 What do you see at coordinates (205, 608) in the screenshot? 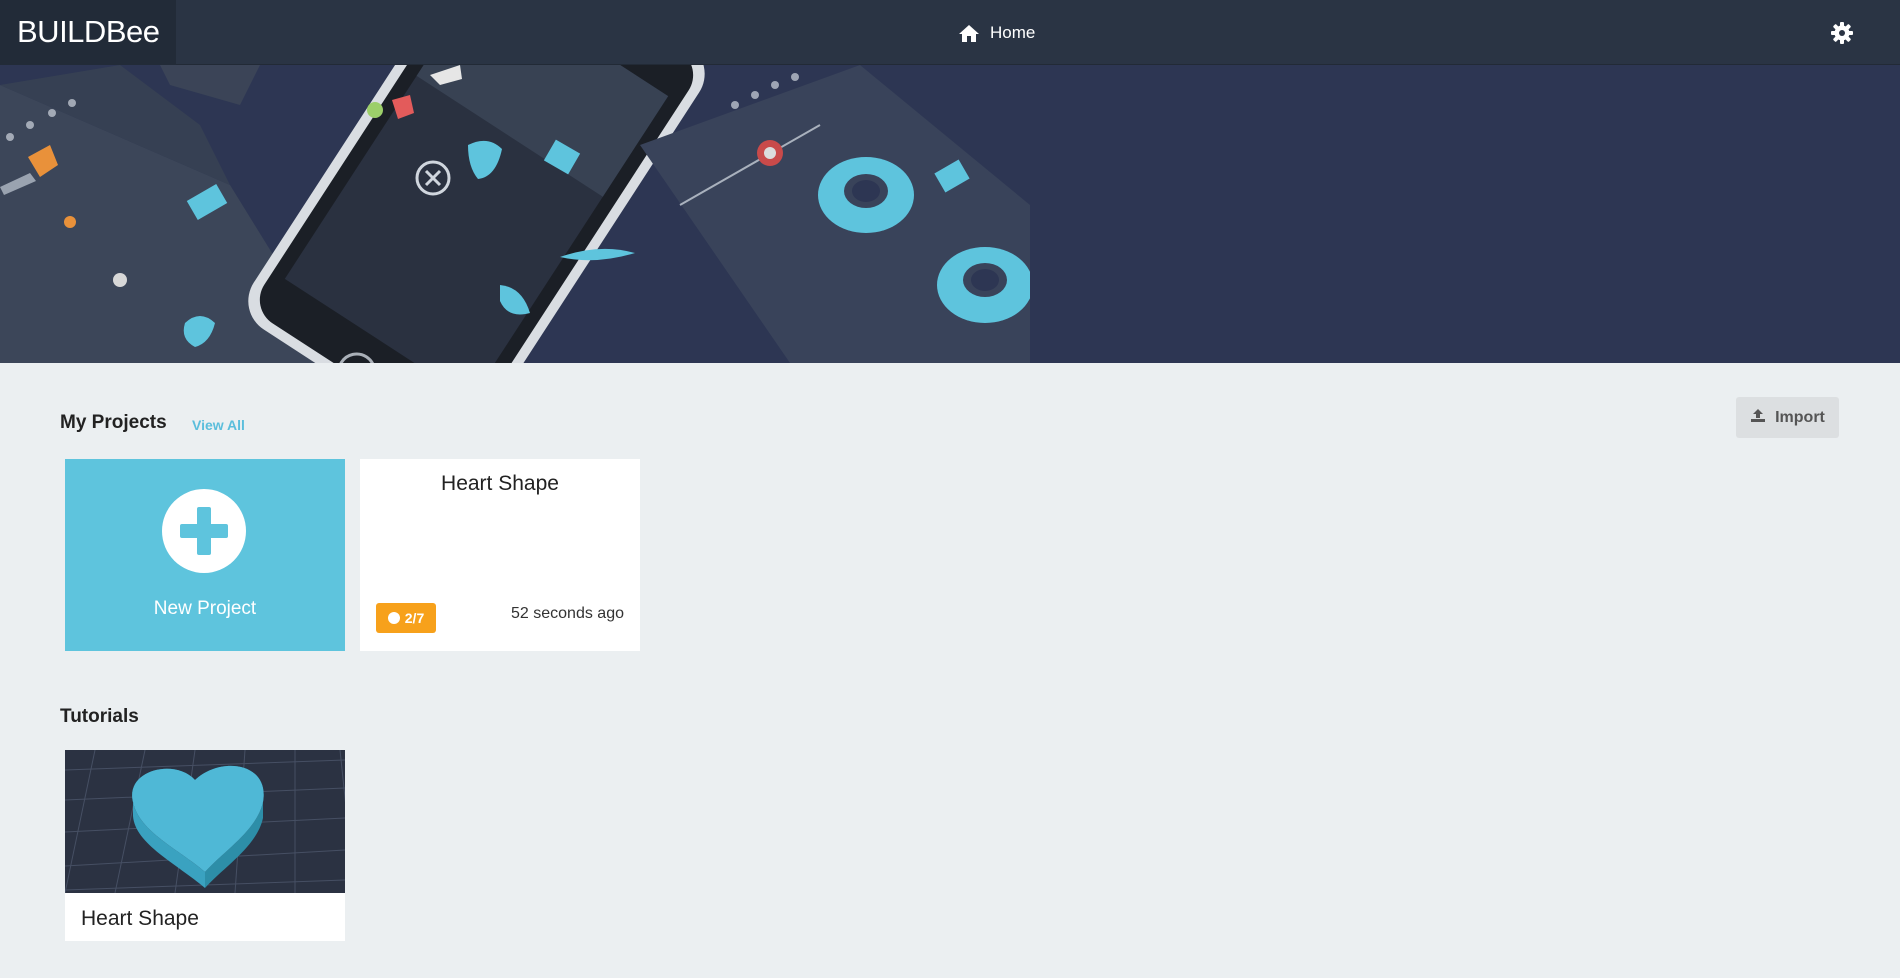
I see `new-project-label: New Project` at bounding box center [205, 608].